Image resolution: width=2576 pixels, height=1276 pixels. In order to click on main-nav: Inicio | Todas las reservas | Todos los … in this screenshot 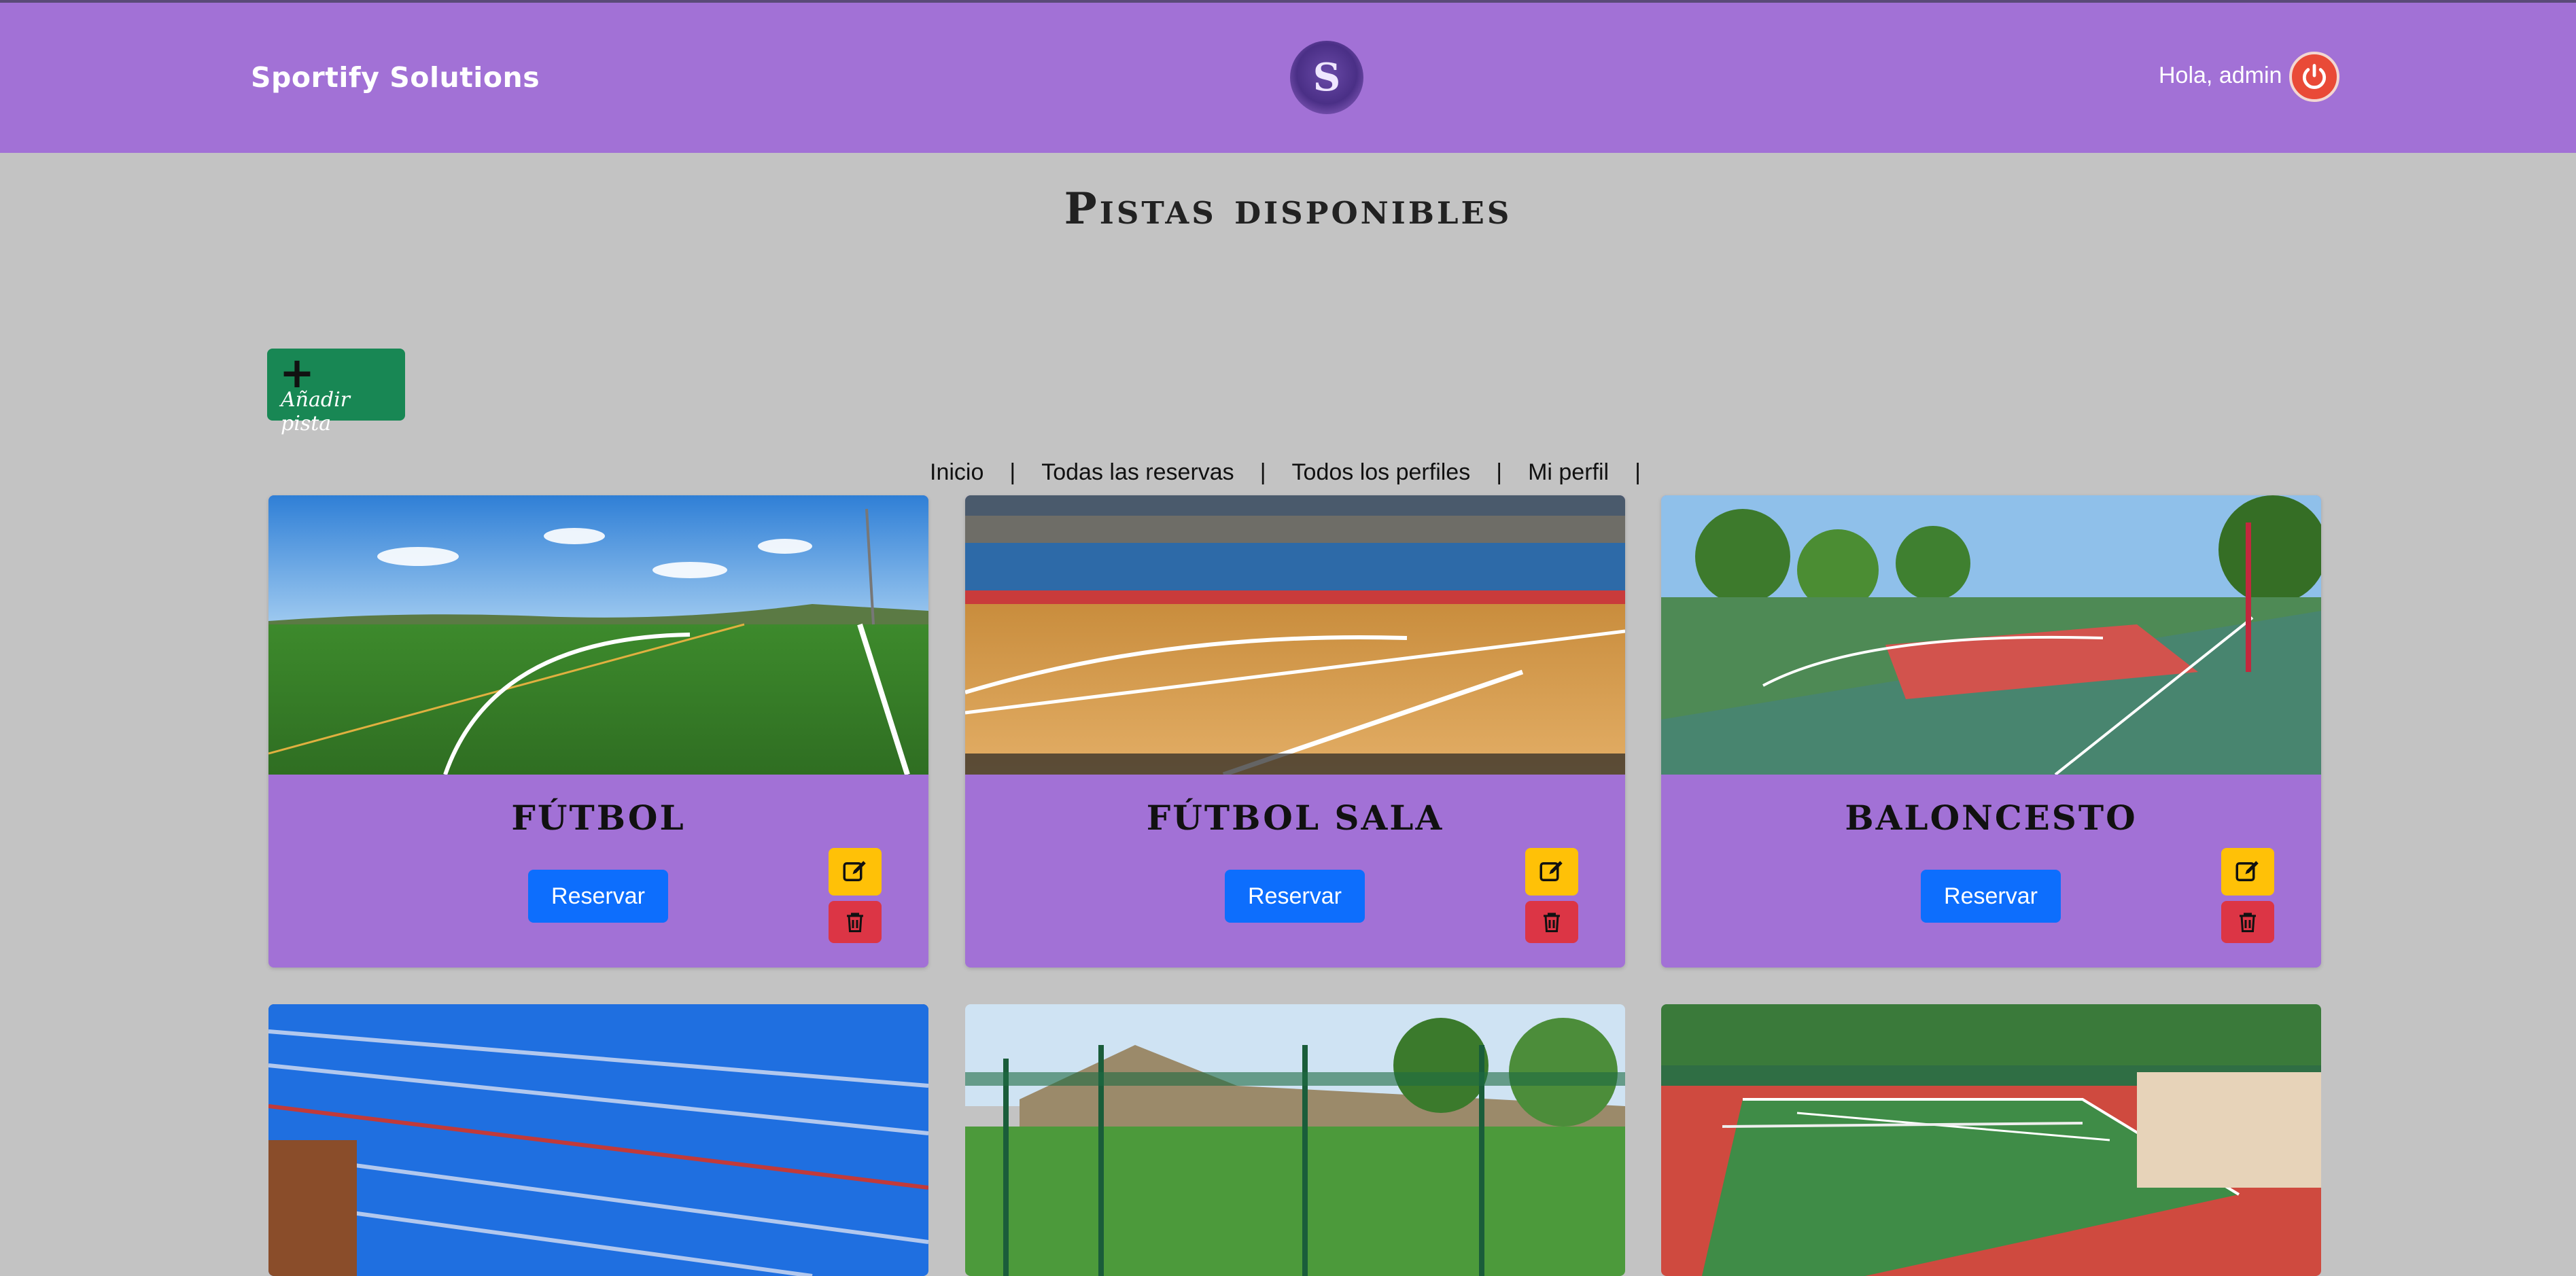, I will do `click(1298, 476)`.